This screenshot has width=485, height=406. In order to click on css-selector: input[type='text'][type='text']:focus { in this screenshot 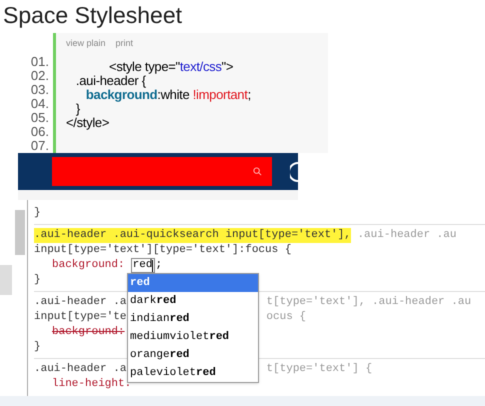, I will do `click(163, 250)`.